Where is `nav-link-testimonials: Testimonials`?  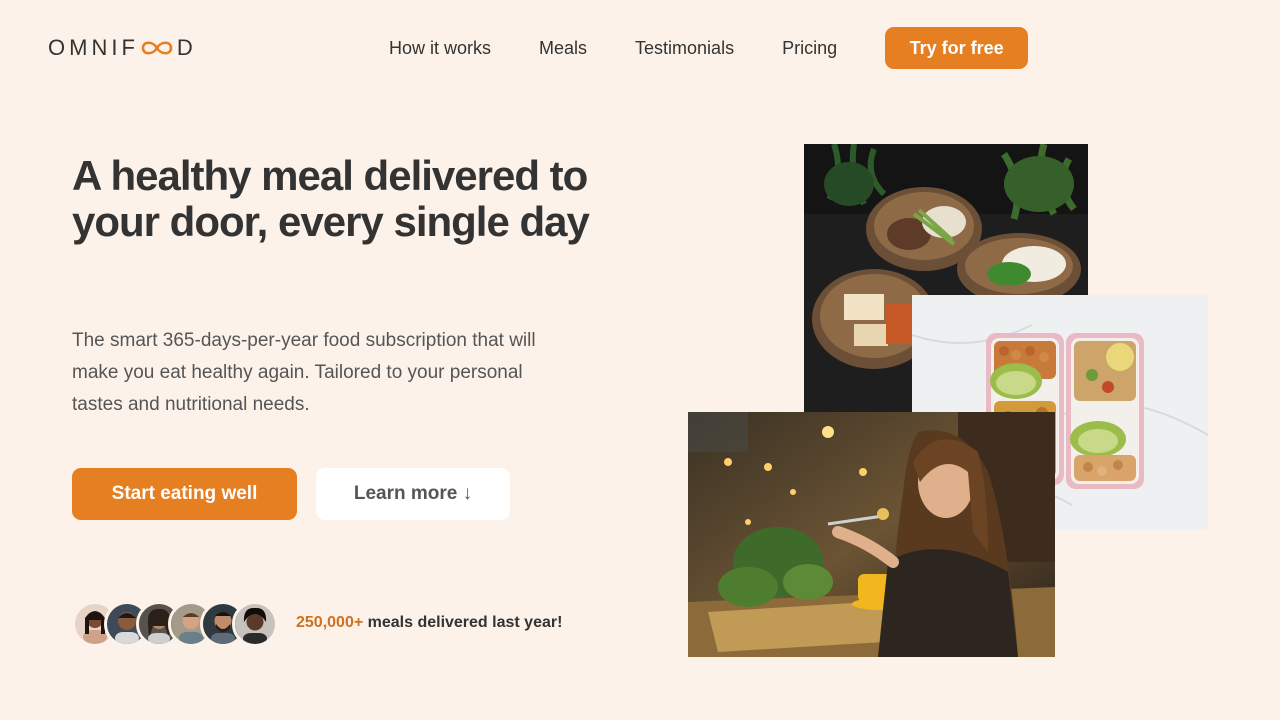 nav-link-testimonials: Testimonials is located at coordinates (684, 48).